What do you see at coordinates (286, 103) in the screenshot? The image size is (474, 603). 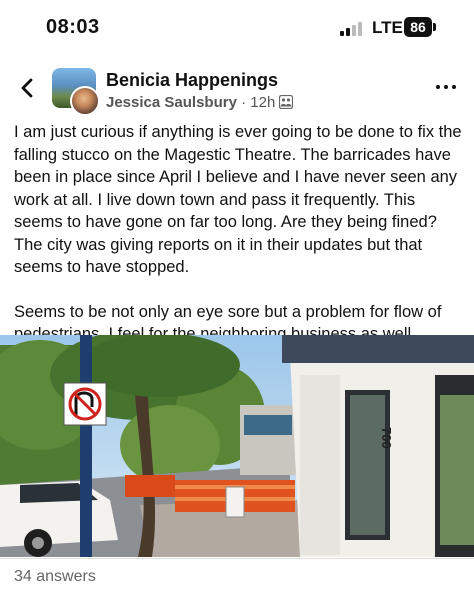 I see `group-privacy-icon` at bounding box center [286, 103].